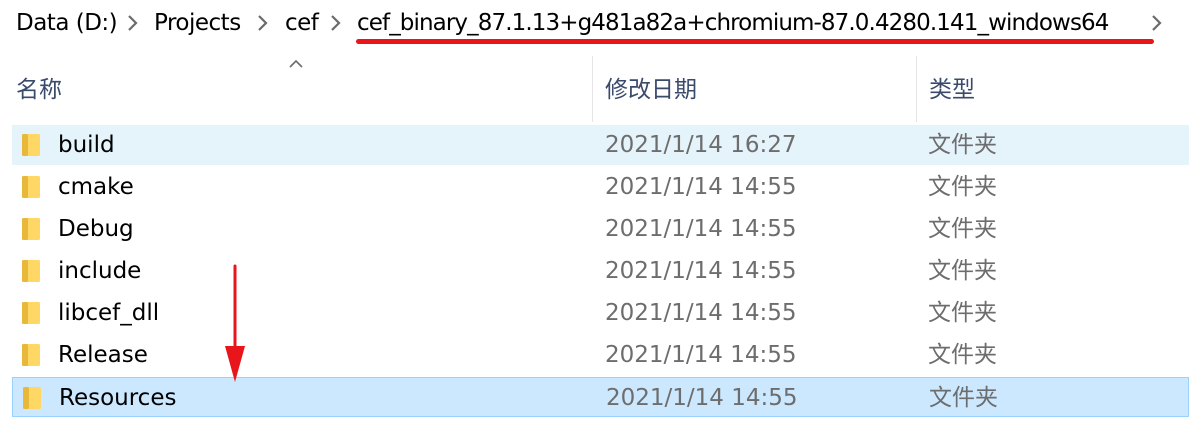 The width and height of the screenshot is (1189, 424). Describe the element at coordinates (96, 187) in the screenshot. I see `file-name: cmake` at that location.